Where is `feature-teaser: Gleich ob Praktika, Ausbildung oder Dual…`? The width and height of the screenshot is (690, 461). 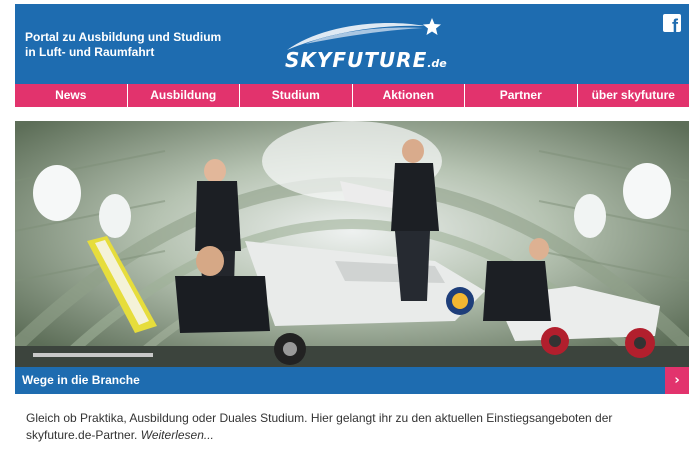
feature-teaser: Gleich ob Praktika, Ausbildung oder Dual… is located at coordinates (351, 427).